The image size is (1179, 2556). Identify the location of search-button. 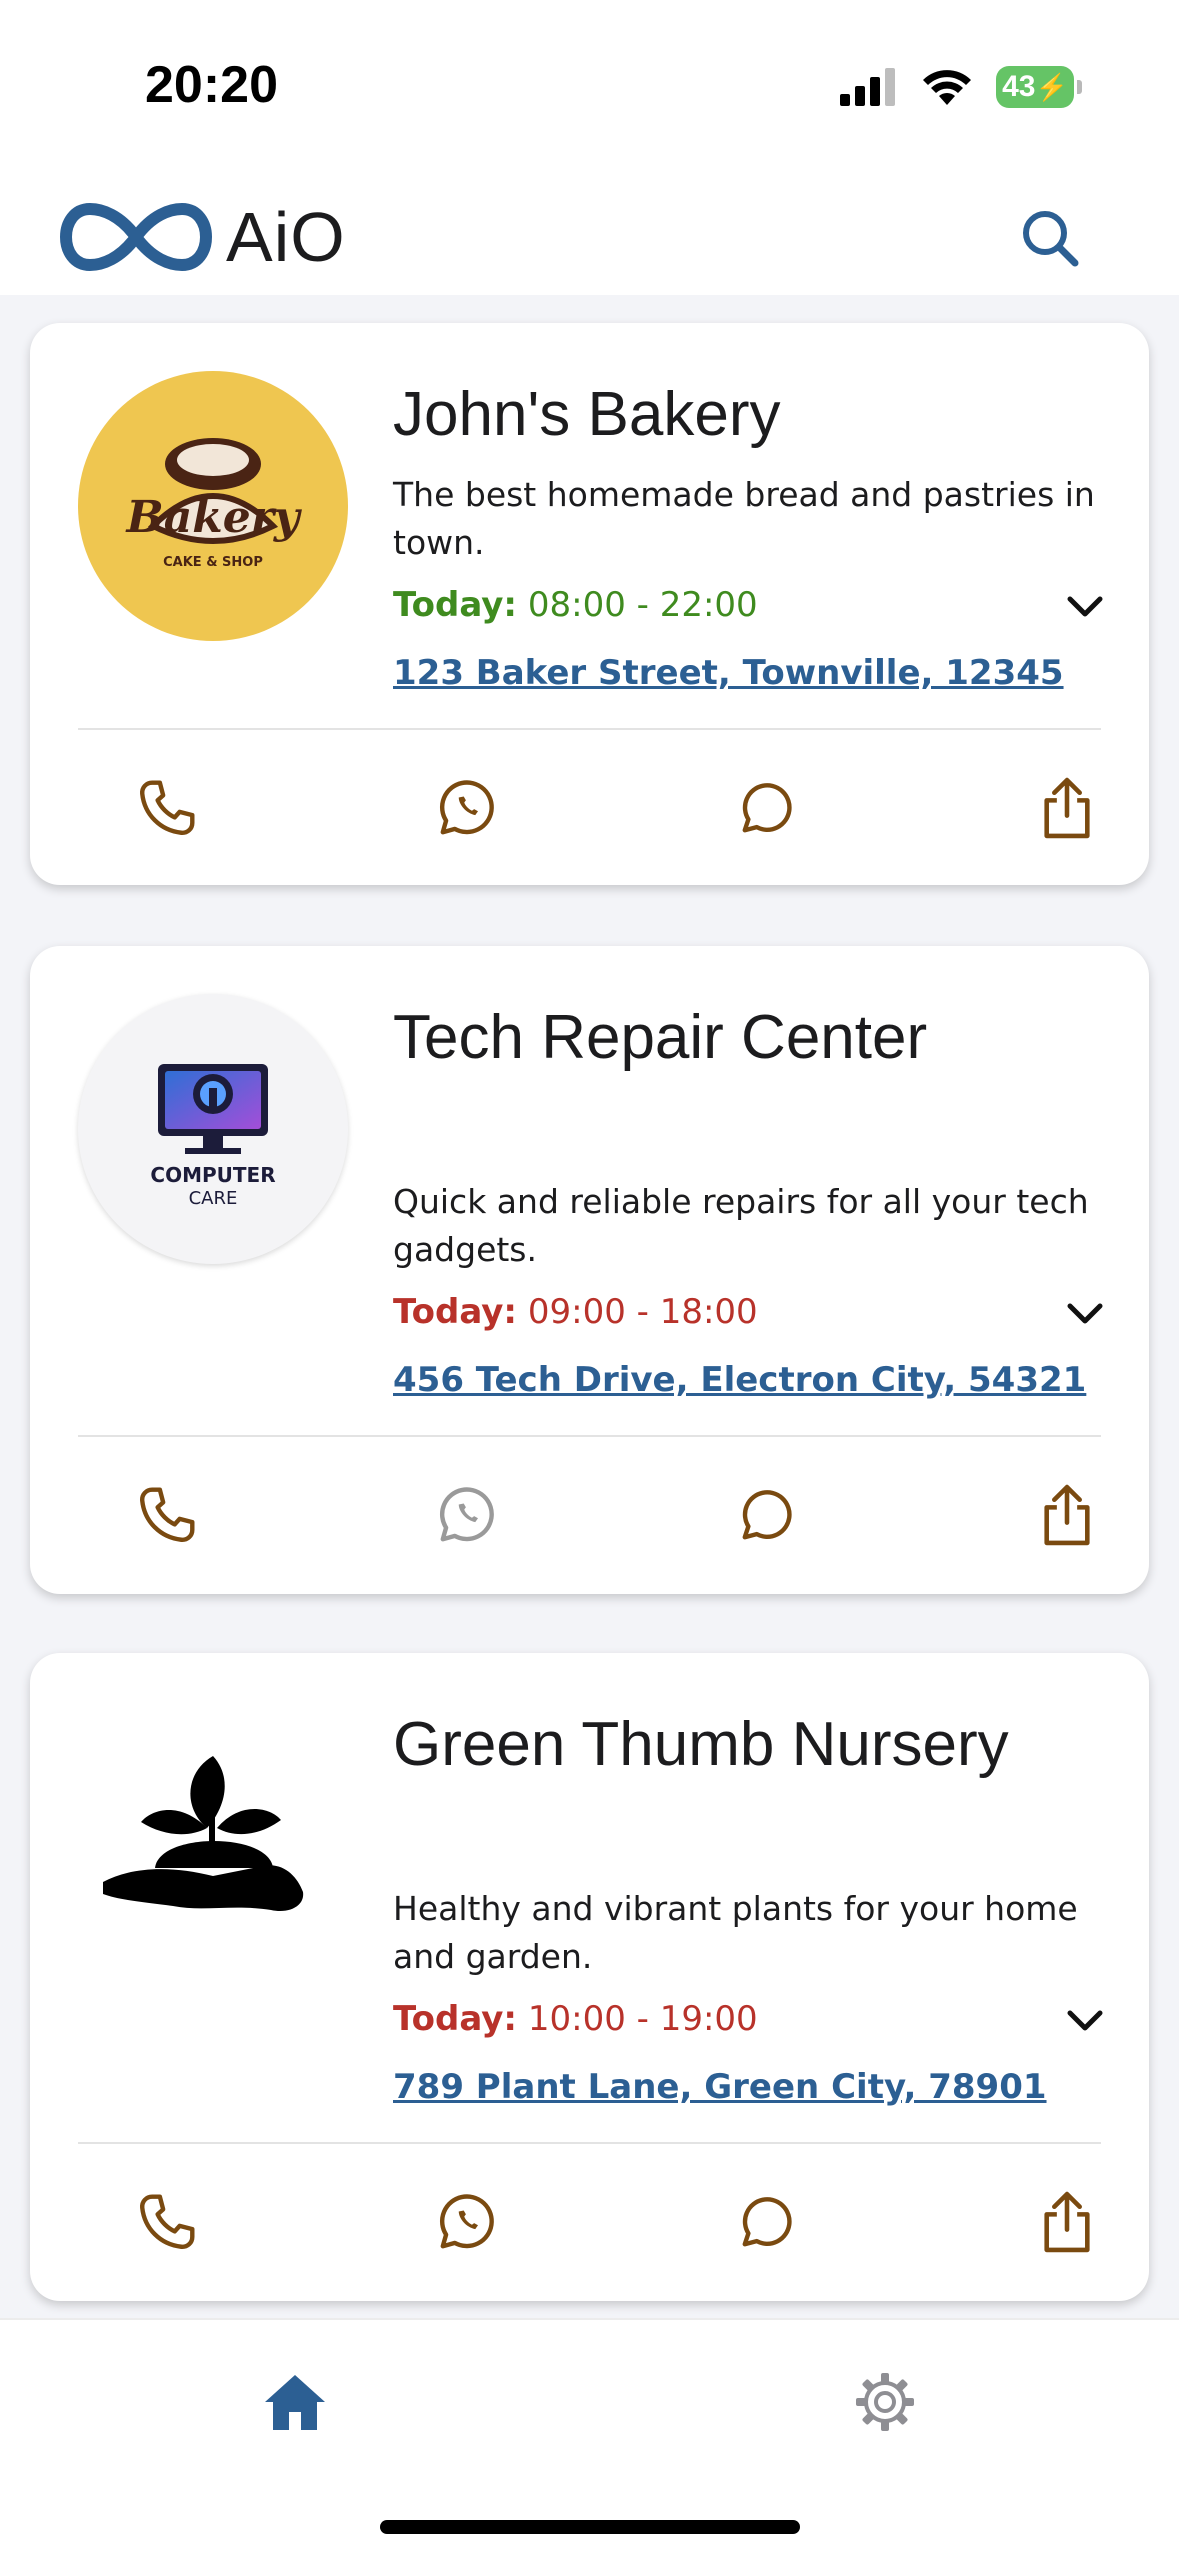
(1050, 238).